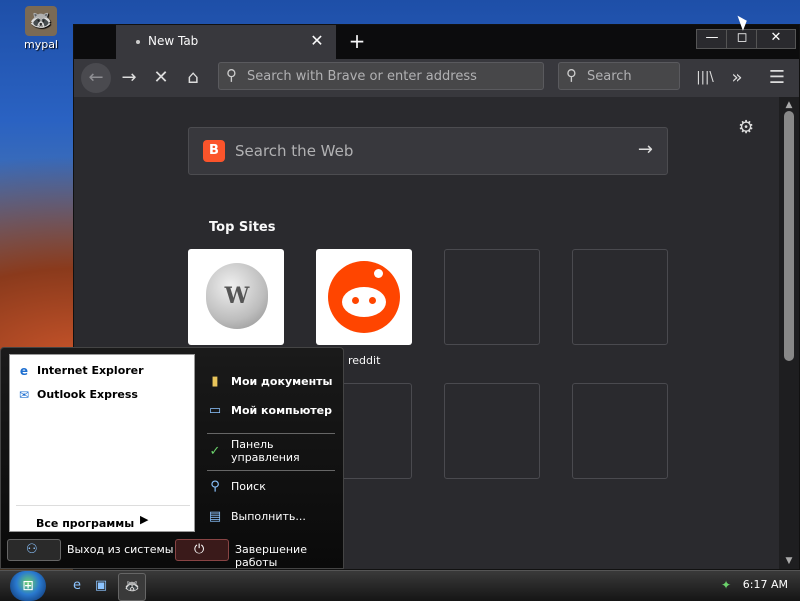 The image size is (800, 601). What do you see at coordinates (609, 76) in the screenshot?
I see `search-bar-placeholder: Search` at bounding box center [609, 76].